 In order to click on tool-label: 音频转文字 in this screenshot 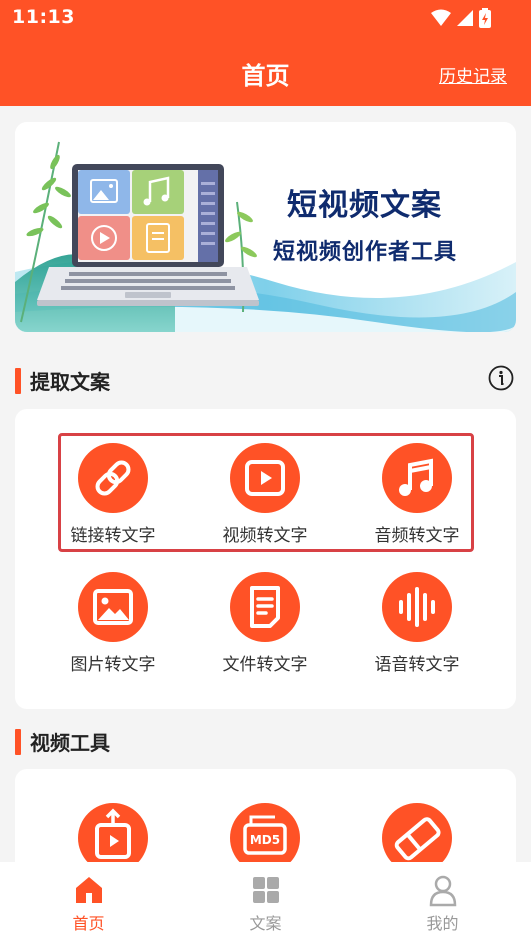, I will do `click(417, 536)`.